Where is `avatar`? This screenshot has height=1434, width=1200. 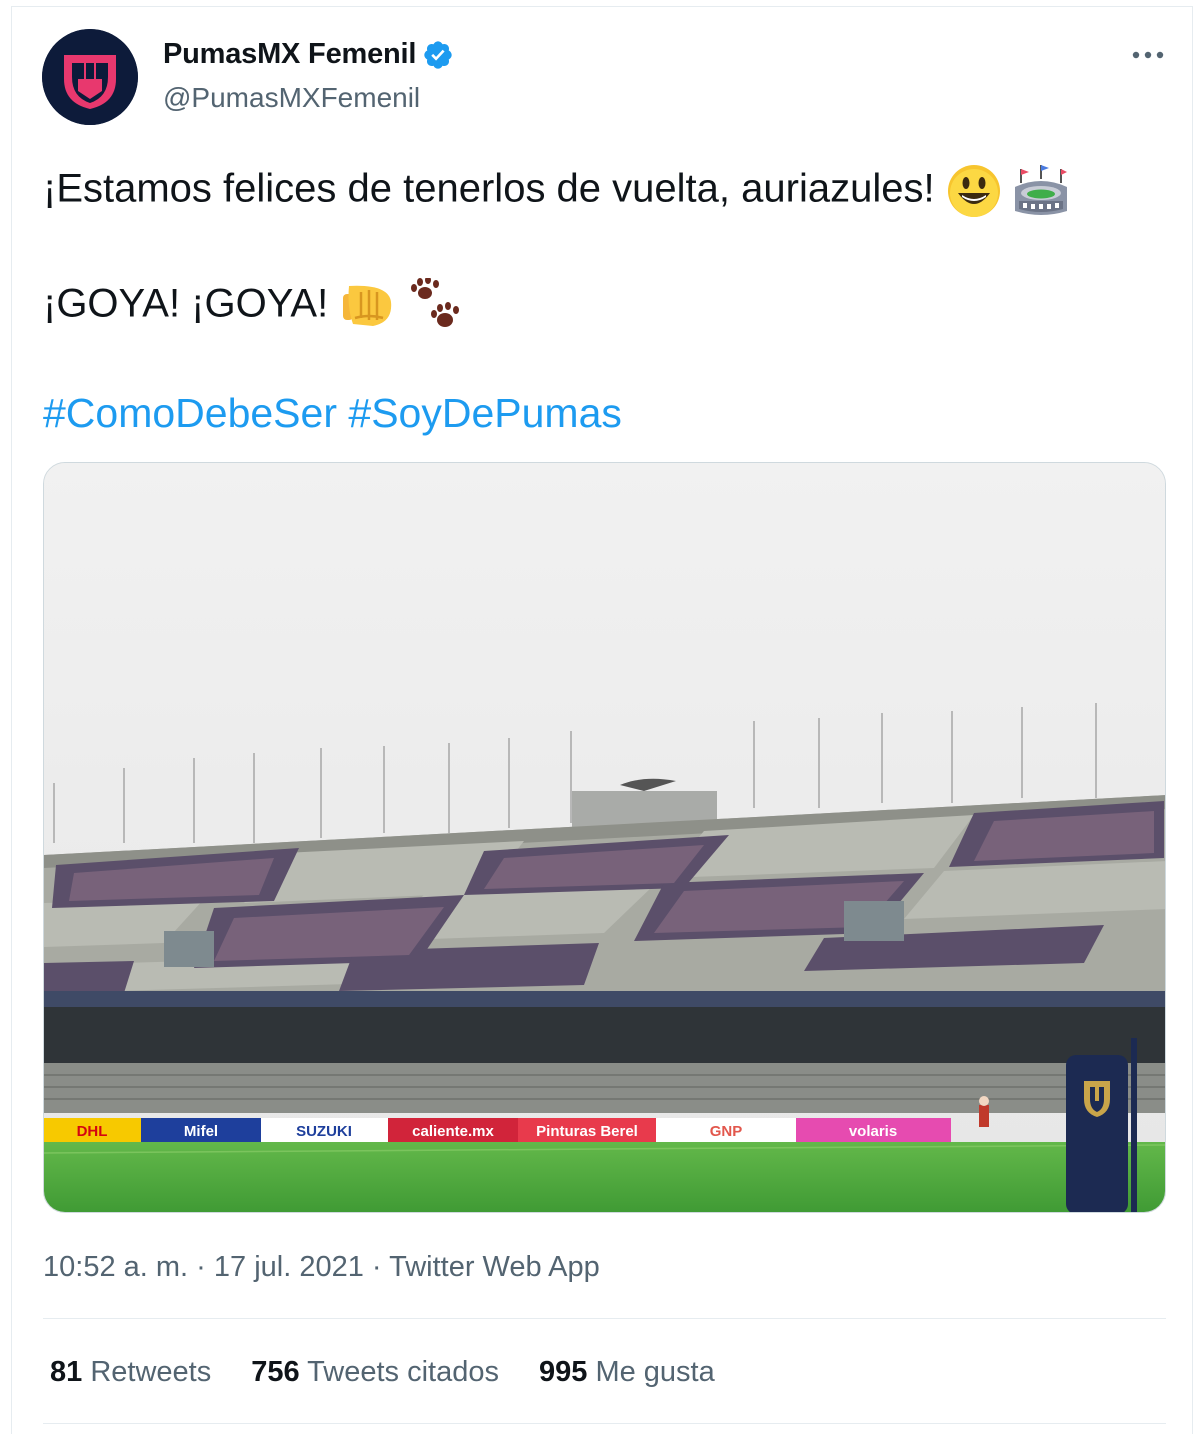
avatar is located at coordinates (90, 77).